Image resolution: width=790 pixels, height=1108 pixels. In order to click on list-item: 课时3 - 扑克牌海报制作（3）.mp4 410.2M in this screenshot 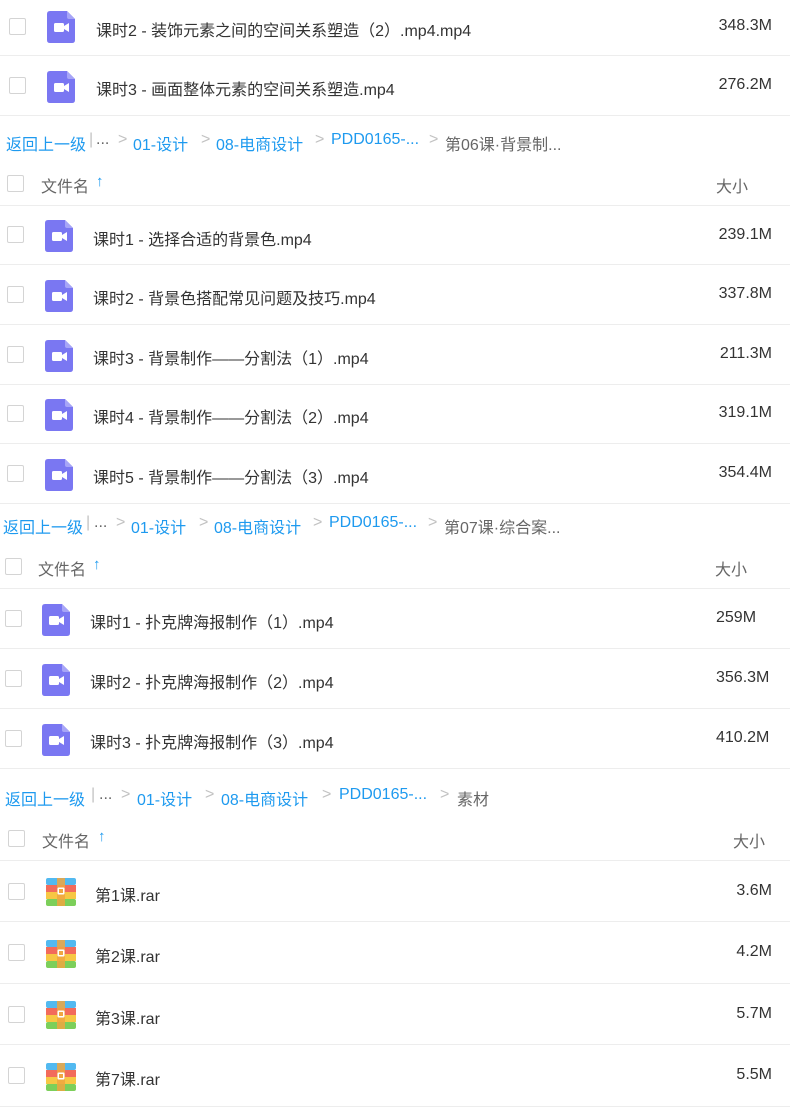, I will do `click(395, 739)`.